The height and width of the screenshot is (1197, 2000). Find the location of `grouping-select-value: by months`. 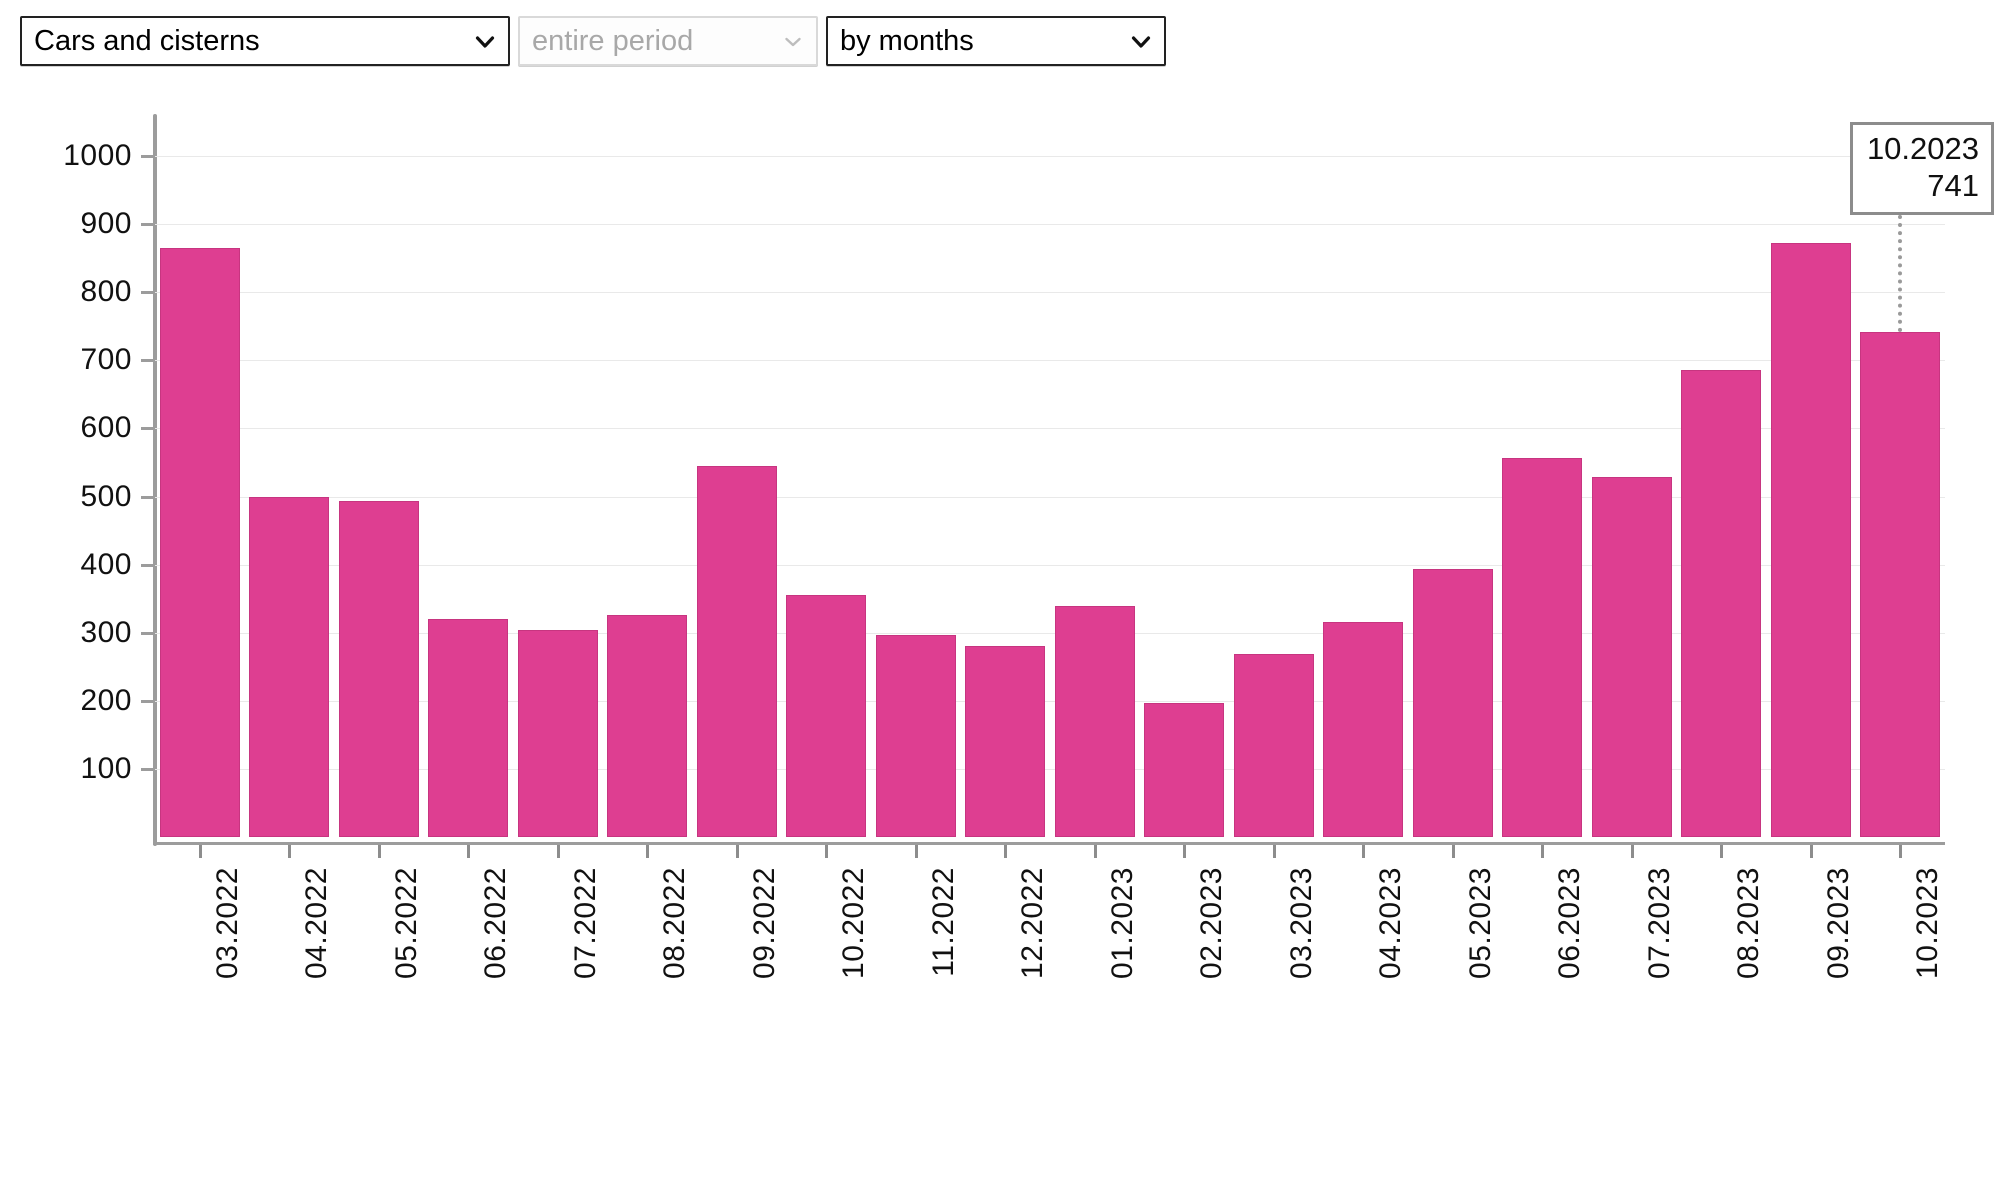

grouping-select-value: by months is located at coordinates (907, 40).